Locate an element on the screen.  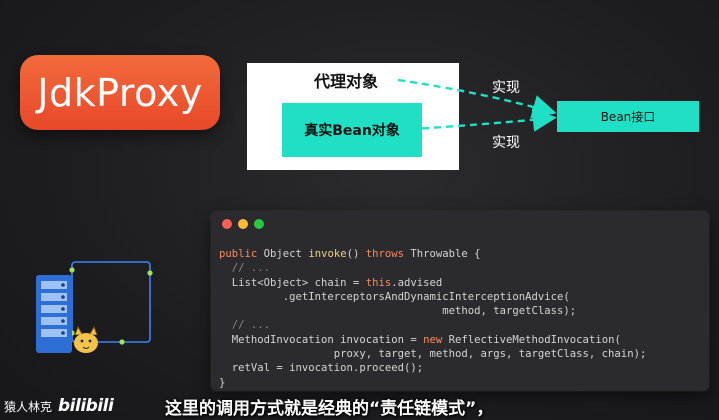
code-token: new is located at coordinates (436, 339).